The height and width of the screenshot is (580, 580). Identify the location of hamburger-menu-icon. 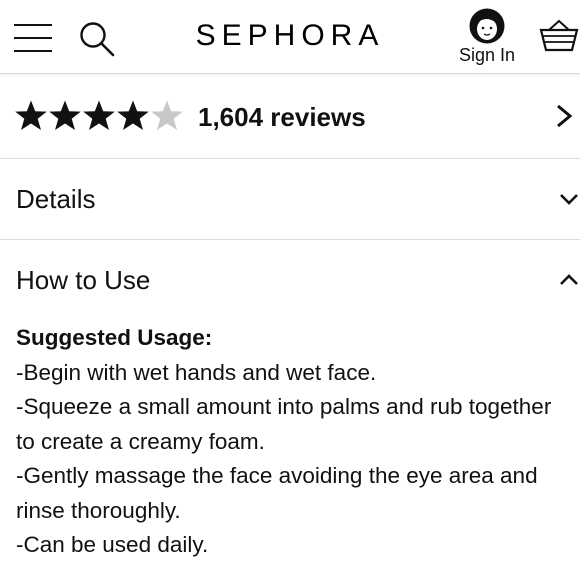
(33, 37).